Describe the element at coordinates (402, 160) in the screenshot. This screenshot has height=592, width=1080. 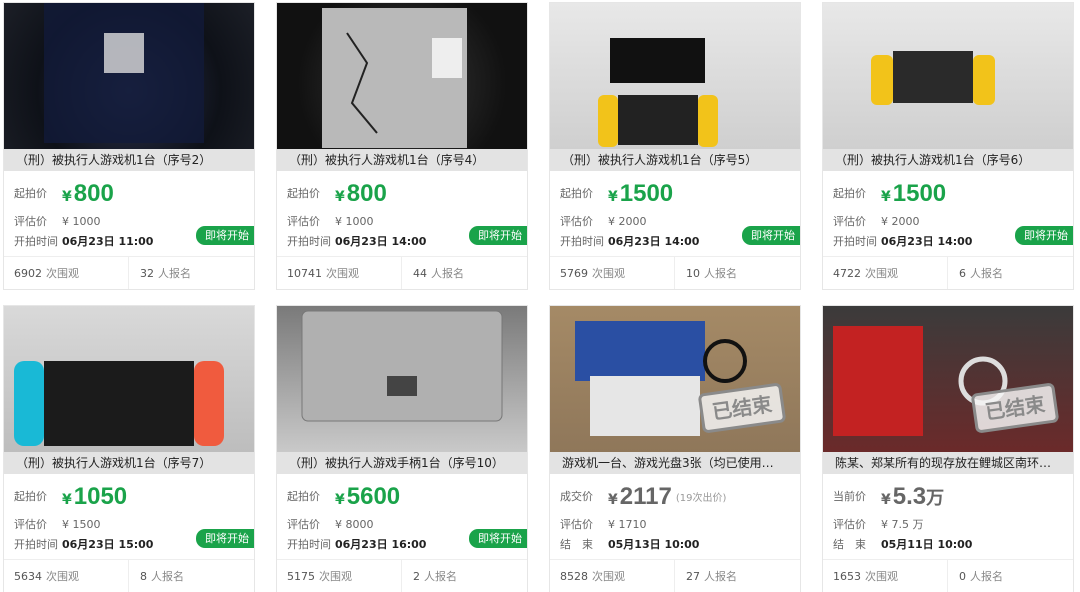
I see `item-title: （刑）被执行人游戏机1台（序号4）` at that location.